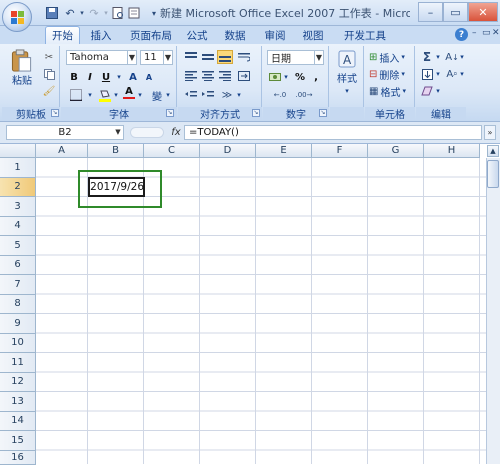  Describe the element at coordinates (476, 34) in the screenshot. I see `minimize-ribbon-icon: –` at that location.